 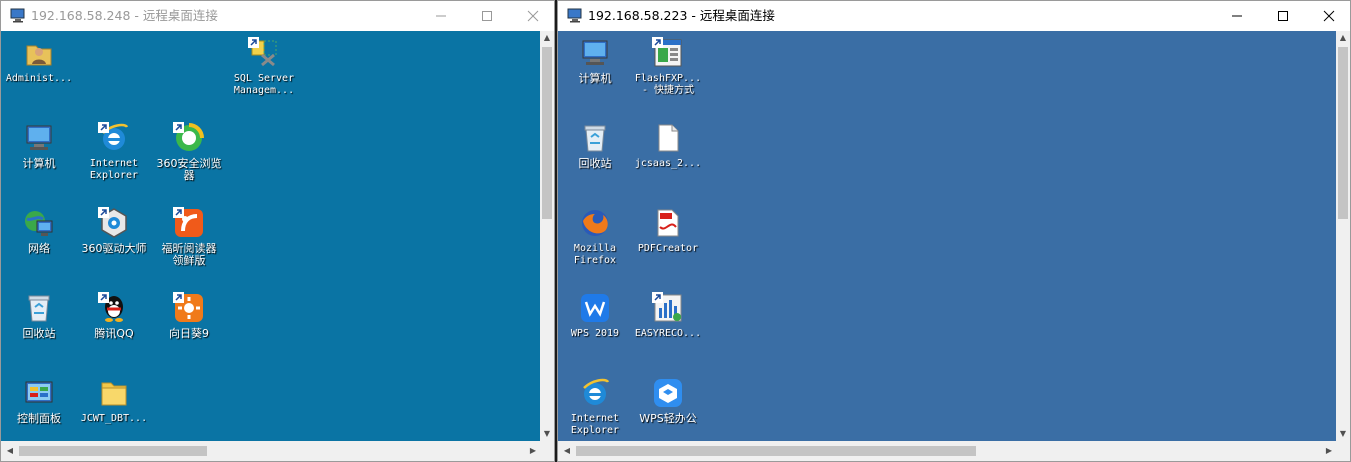 I want to click on folder-icon, so click(x=114, y=393).